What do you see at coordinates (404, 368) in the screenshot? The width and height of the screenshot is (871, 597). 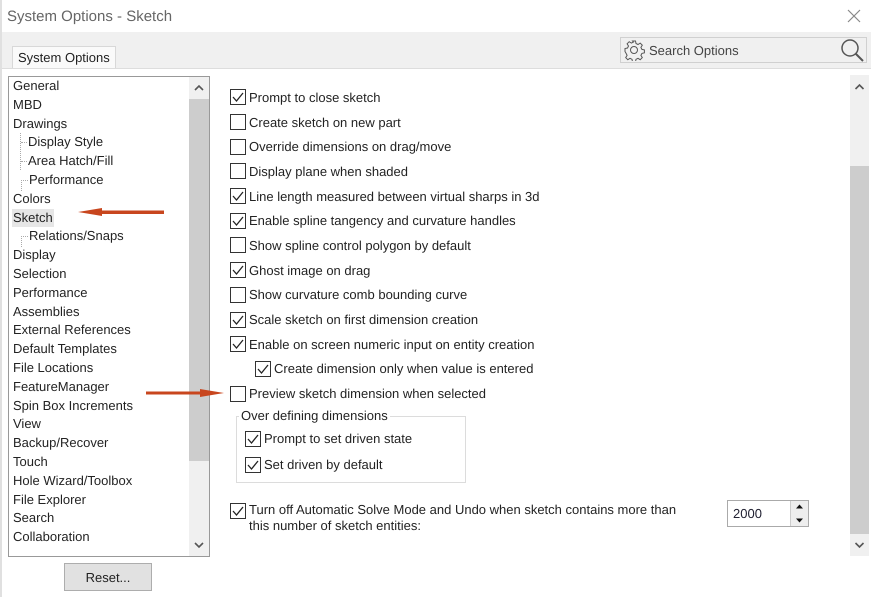 I see `option-label: Create dimension only when value is entered` at bounding box center [404, 368].